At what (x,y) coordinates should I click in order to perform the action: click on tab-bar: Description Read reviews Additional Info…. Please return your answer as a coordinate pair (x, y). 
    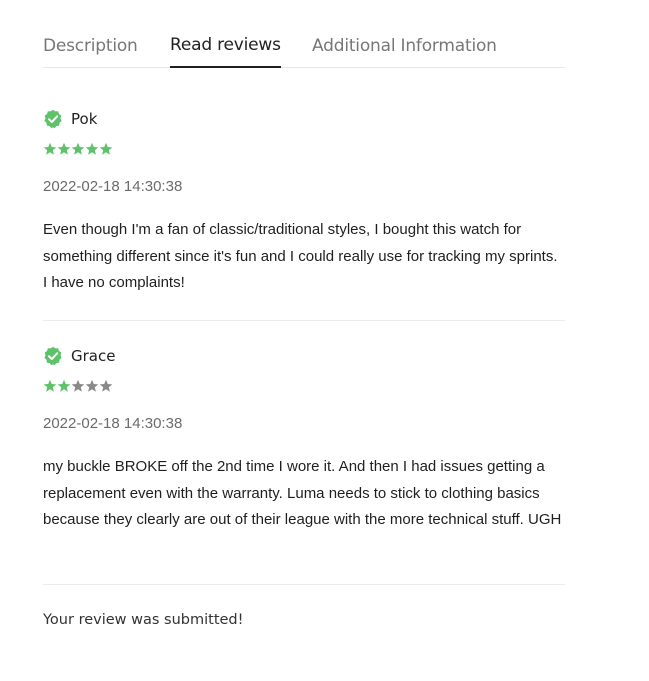
    Looking at the image, I should click on (304, 34).